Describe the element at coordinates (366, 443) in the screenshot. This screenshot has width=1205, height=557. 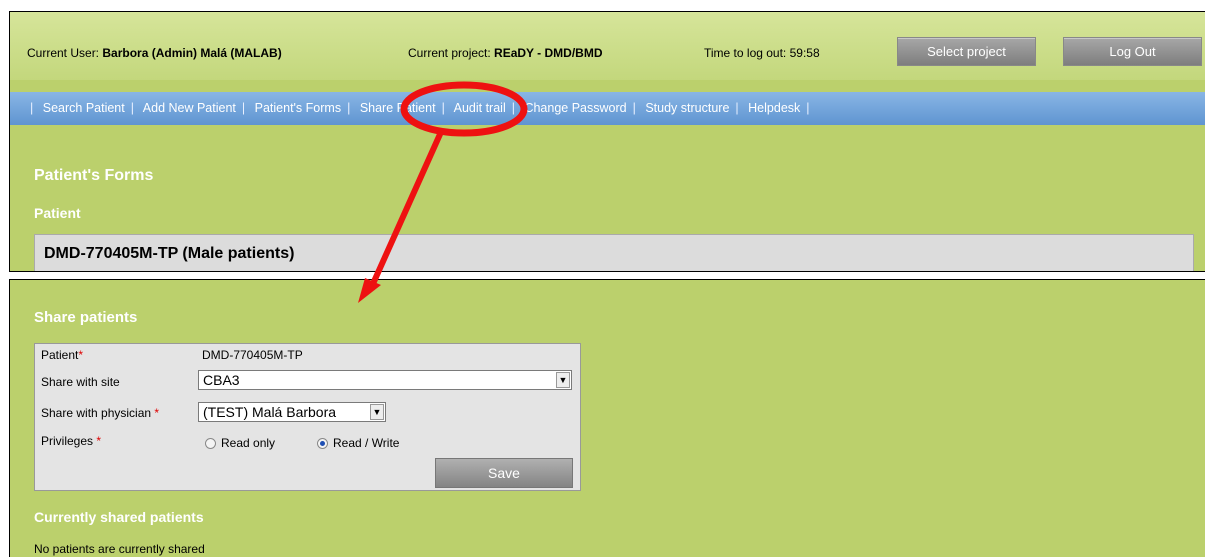
I see `privilege-read-write-label: Read / Write` at that location.